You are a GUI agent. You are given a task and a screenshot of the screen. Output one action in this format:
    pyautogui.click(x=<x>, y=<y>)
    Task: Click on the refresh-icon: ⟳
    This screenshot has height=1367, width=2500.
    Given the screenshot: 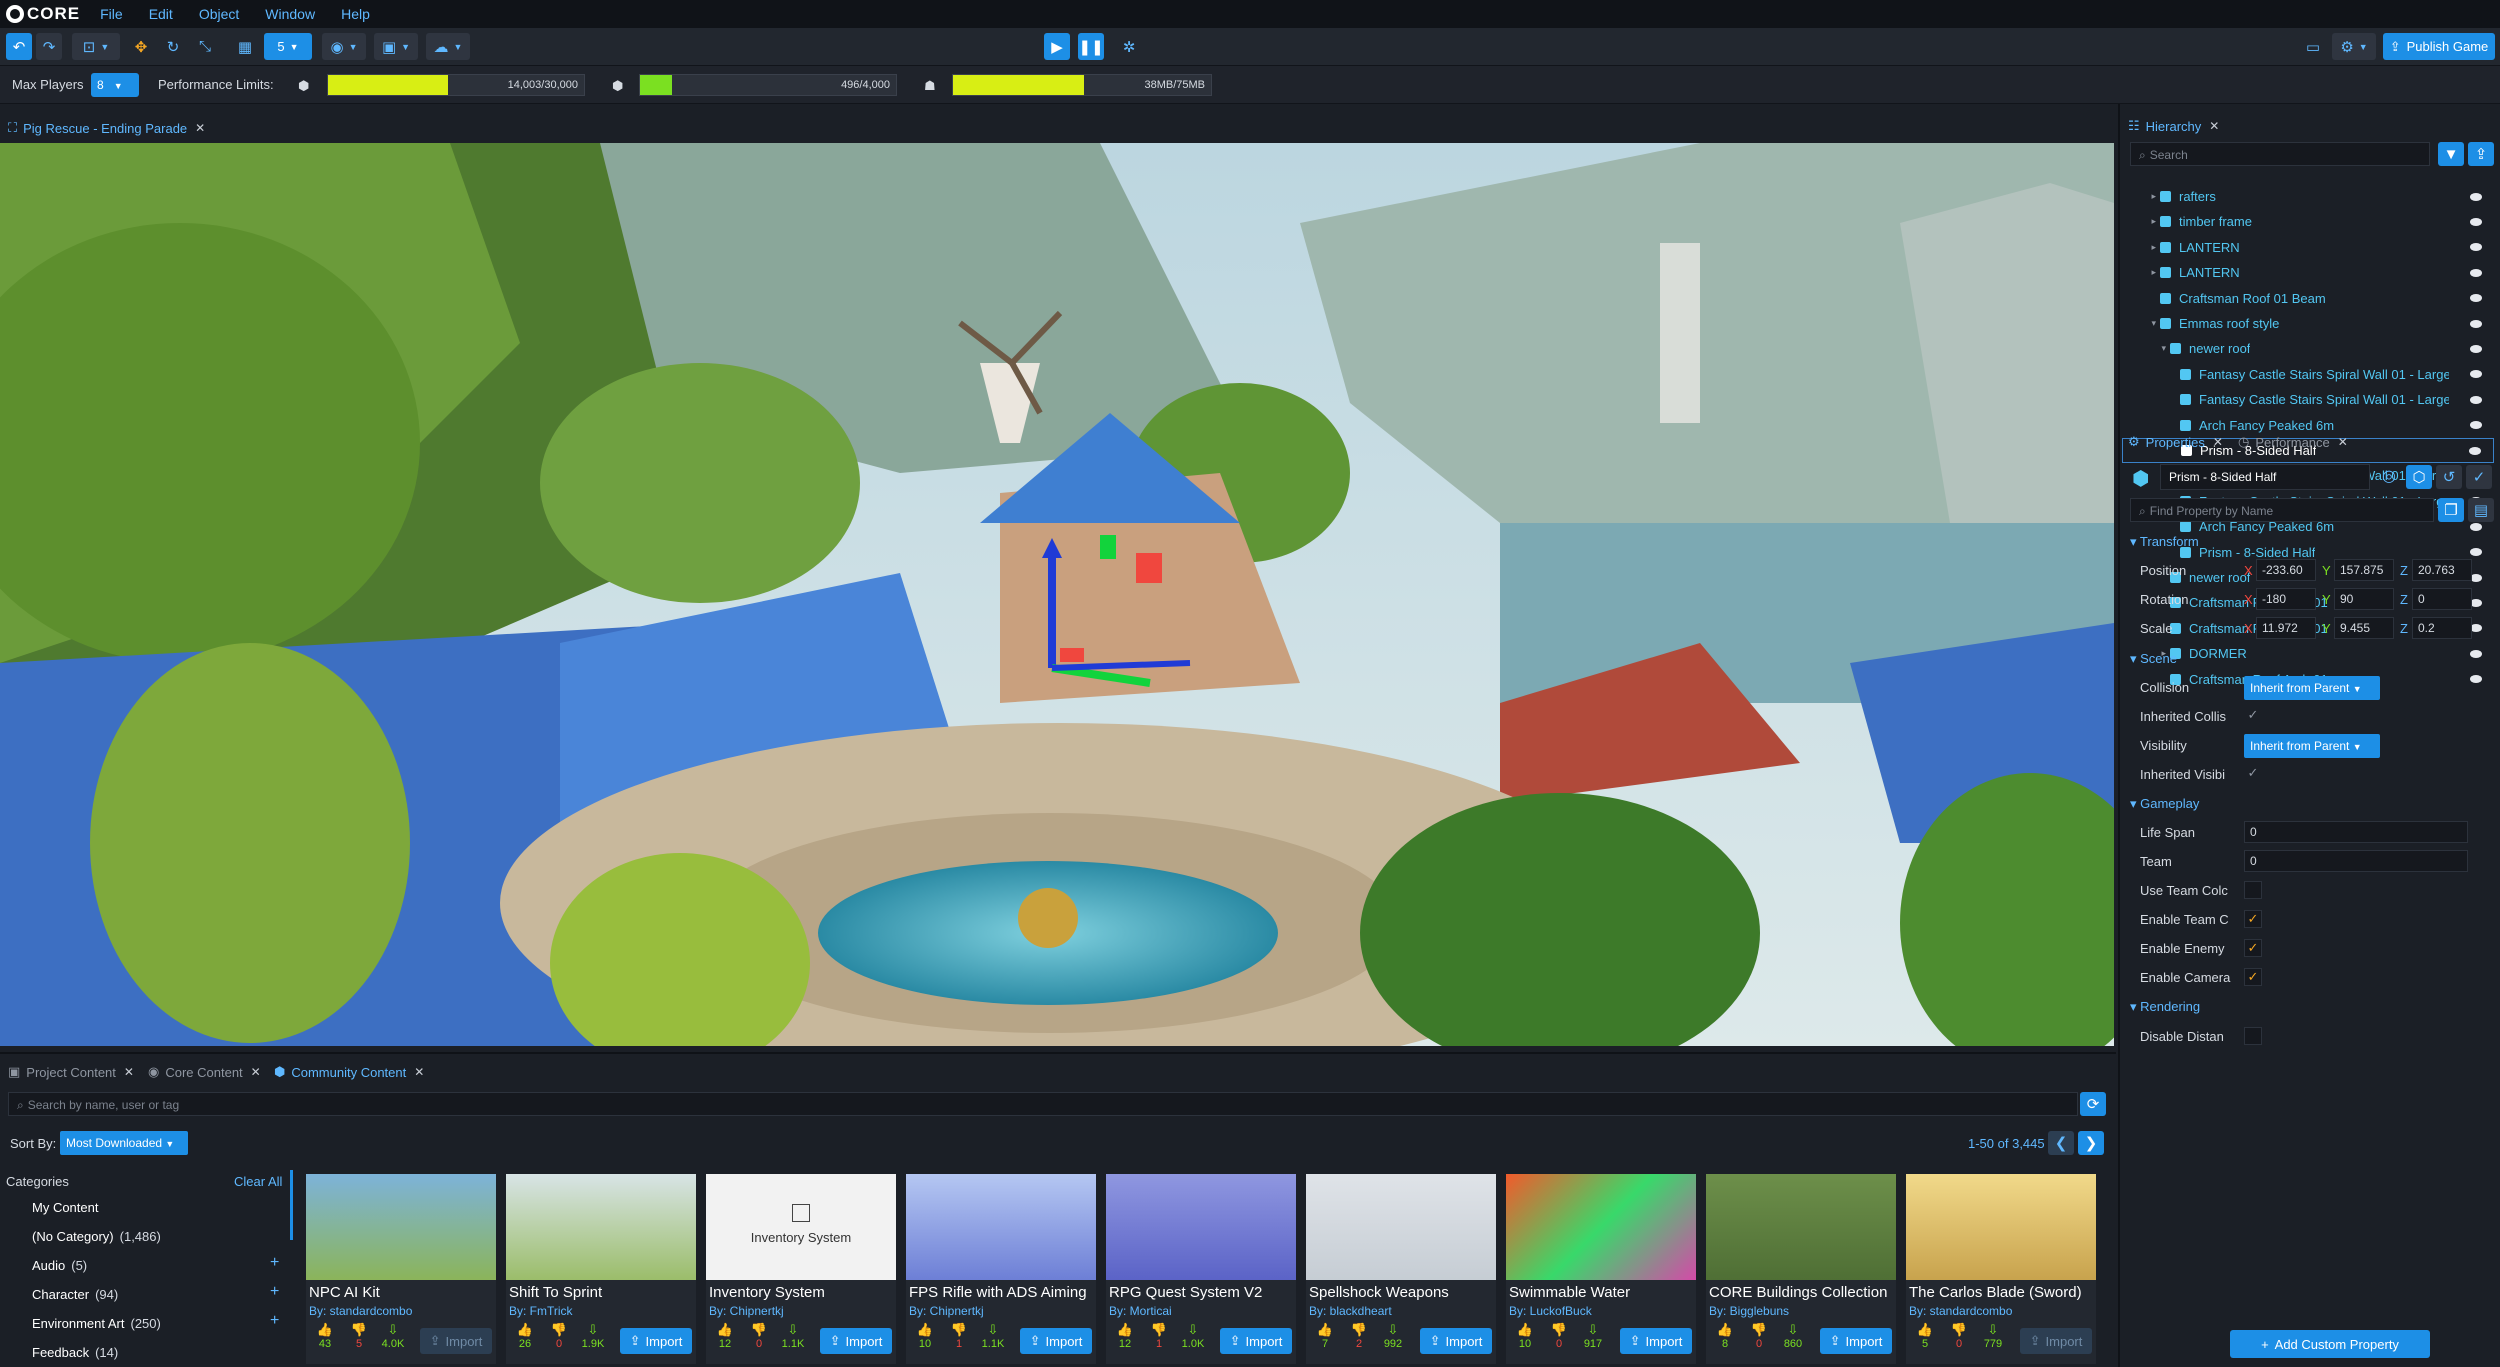 What is the action you would take?
    pyautogui.click(x=2093, y=1104)
    